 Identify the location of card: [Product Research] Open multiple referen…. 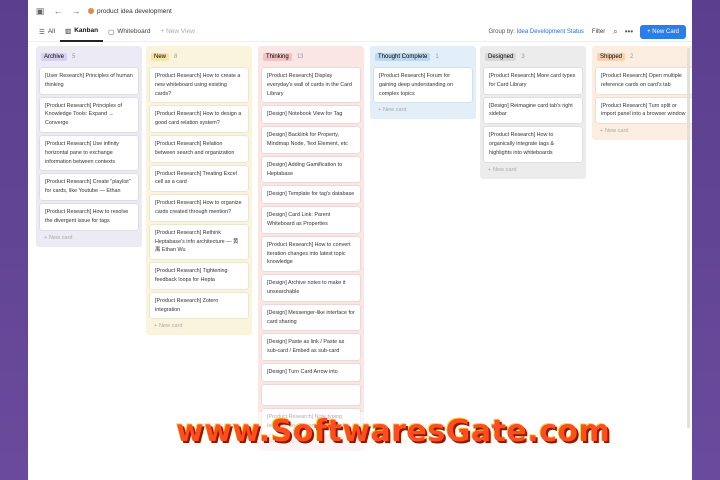
(644, 81).